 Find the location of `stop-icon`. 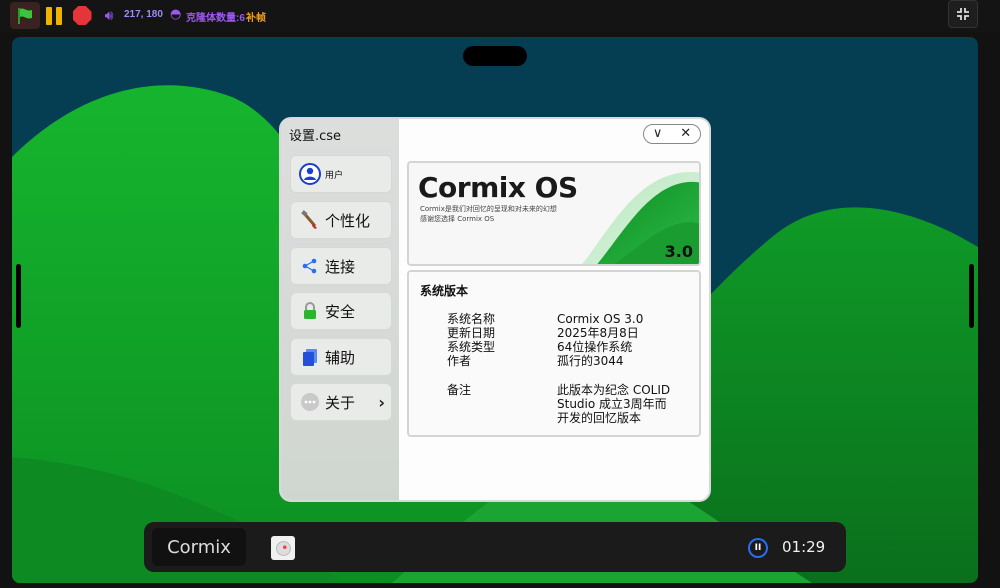

stop-icon is located at coordinates (82, 15).